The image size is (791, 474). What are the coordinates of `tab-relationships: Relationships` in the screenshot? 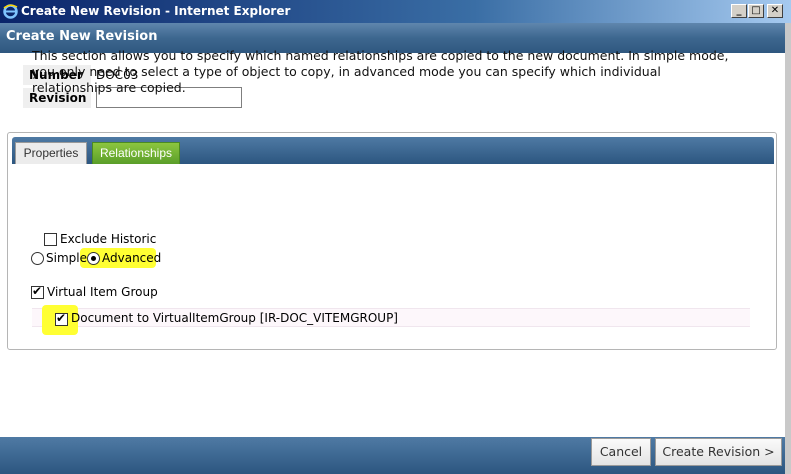 It's located at (136, 153).